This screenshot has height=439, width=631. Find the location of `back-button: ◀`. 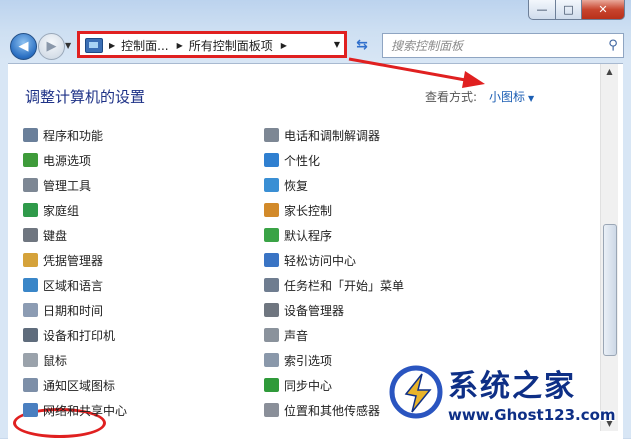

back-button: ◀ is located at coordinates (23, 46).